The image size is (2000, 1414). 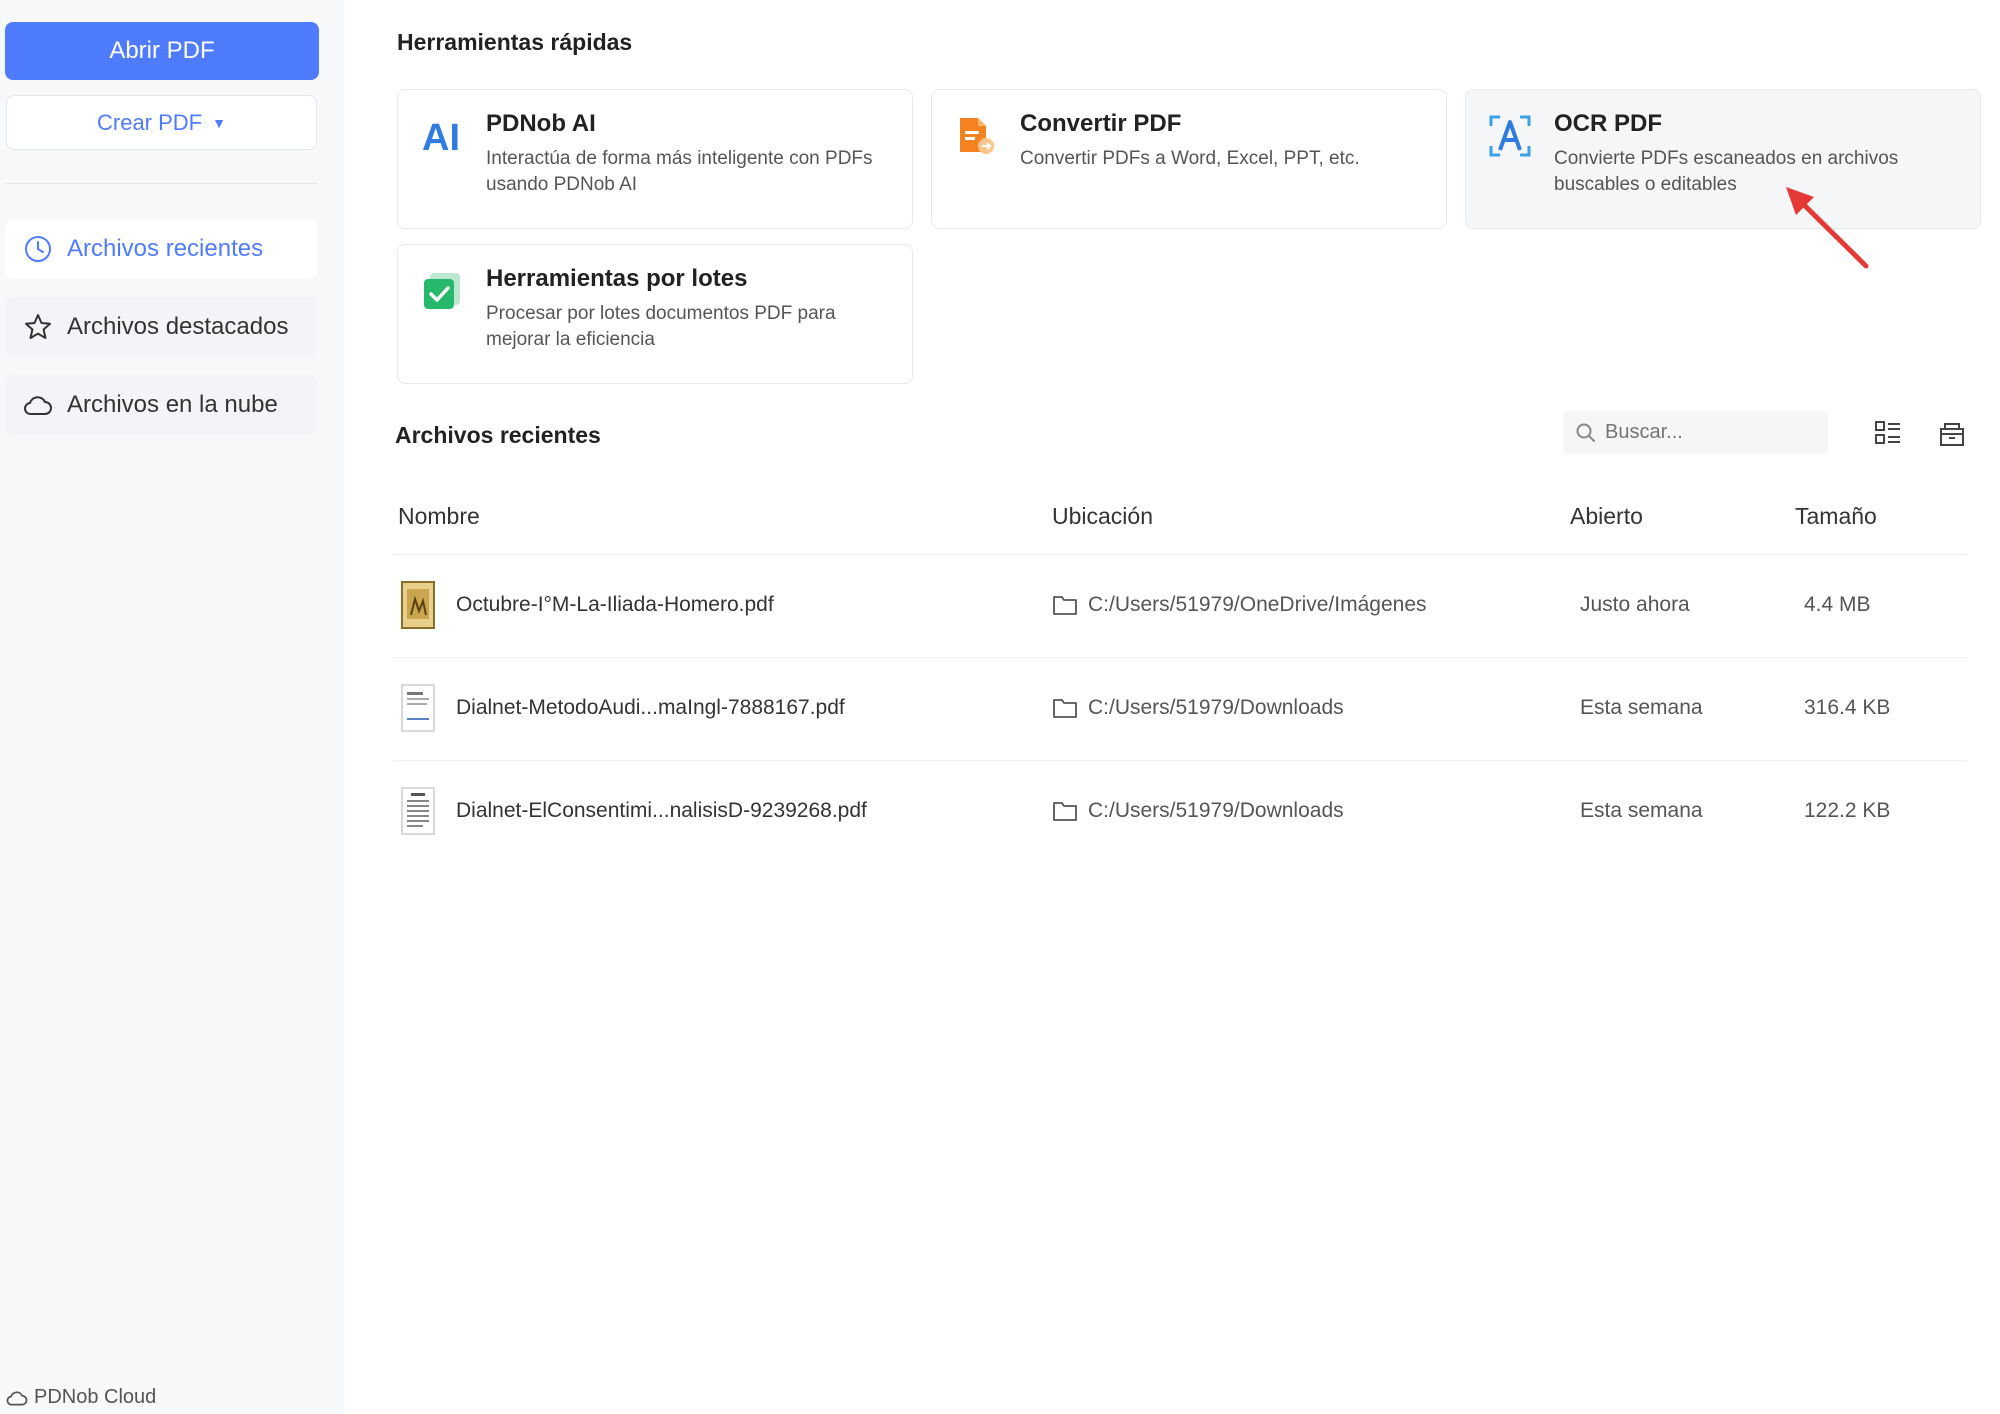 I want to click on file-location: C:/Users/51979/OneDrive/Imágenes, so click(x=1239, y=605).